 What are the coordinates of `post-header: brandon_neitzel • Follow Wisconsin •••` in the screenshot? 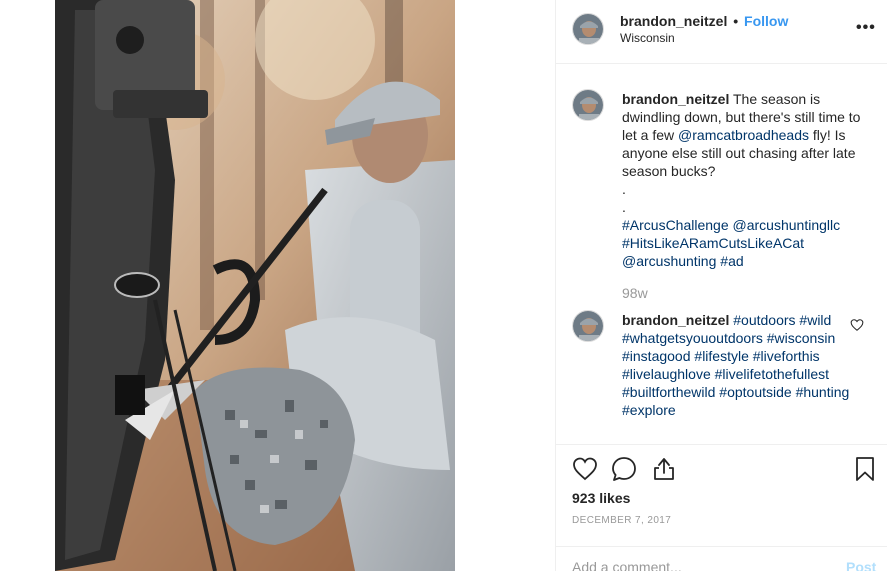 It's located at (721, 32).